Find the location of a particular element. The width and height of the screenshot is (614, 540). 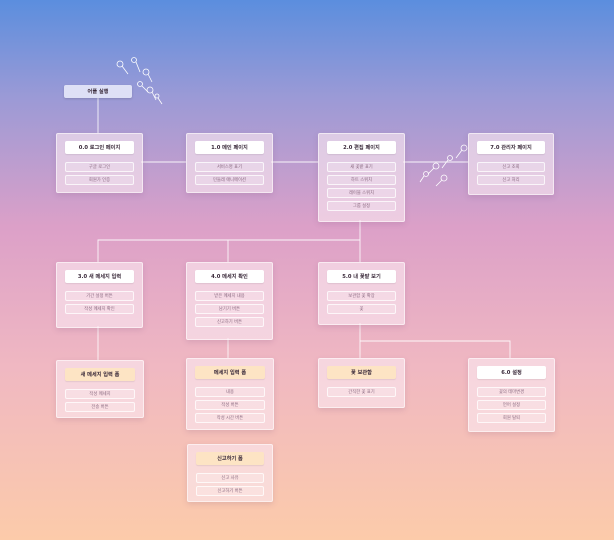

settings-node: 6.0 설정 꽃의 테마변경 언어 설정 회원 탈퇴 is located at coordinates (511, 395).